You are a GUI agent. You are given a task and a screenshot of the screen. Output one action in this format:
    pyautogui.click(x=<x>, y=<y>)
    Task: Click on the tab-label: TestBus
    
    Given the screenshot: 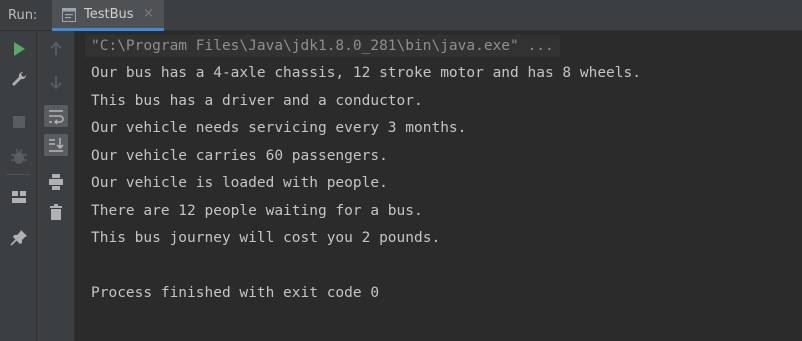 What is the action you would take?
    pyautogui.click(x=109, y=14)
    